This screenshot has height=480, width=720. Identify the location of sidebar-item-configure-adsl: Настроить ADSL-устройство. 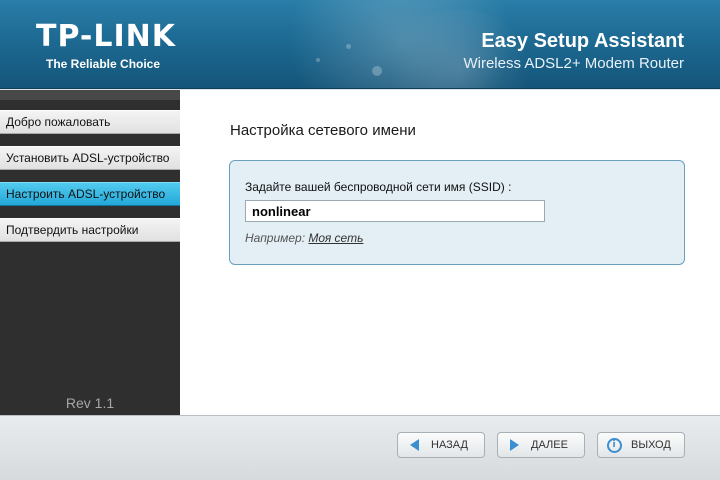
(90, 194).